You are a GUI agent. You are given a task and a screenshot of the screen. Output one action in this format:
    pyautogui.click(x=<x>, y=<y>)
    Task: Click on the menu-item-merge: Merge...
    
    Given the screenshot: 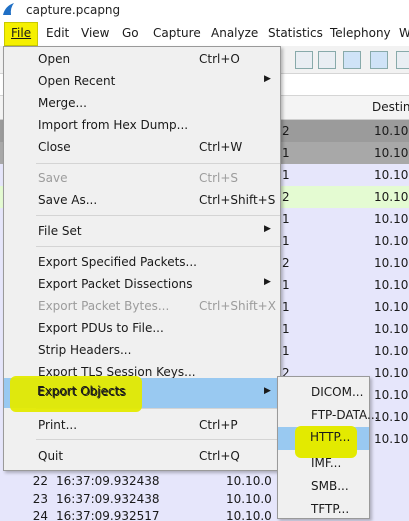 What is the action you would take?
    pyautogui.click(x=142, y=104)
    